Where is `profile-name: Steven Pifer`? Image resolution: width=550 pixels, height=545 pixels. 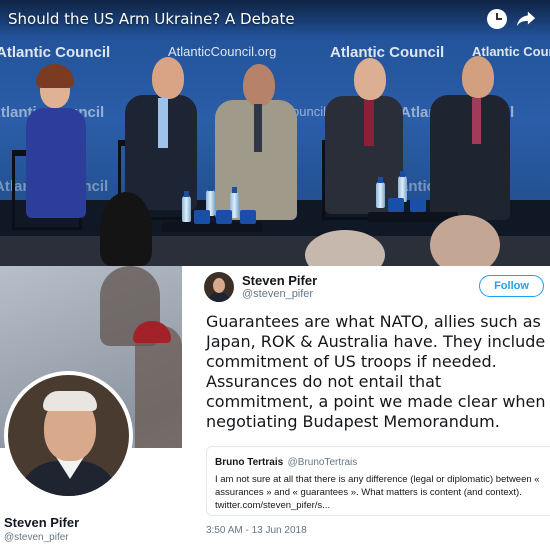
profile-name: Steven Pifer is located at coordinates (41, 522).